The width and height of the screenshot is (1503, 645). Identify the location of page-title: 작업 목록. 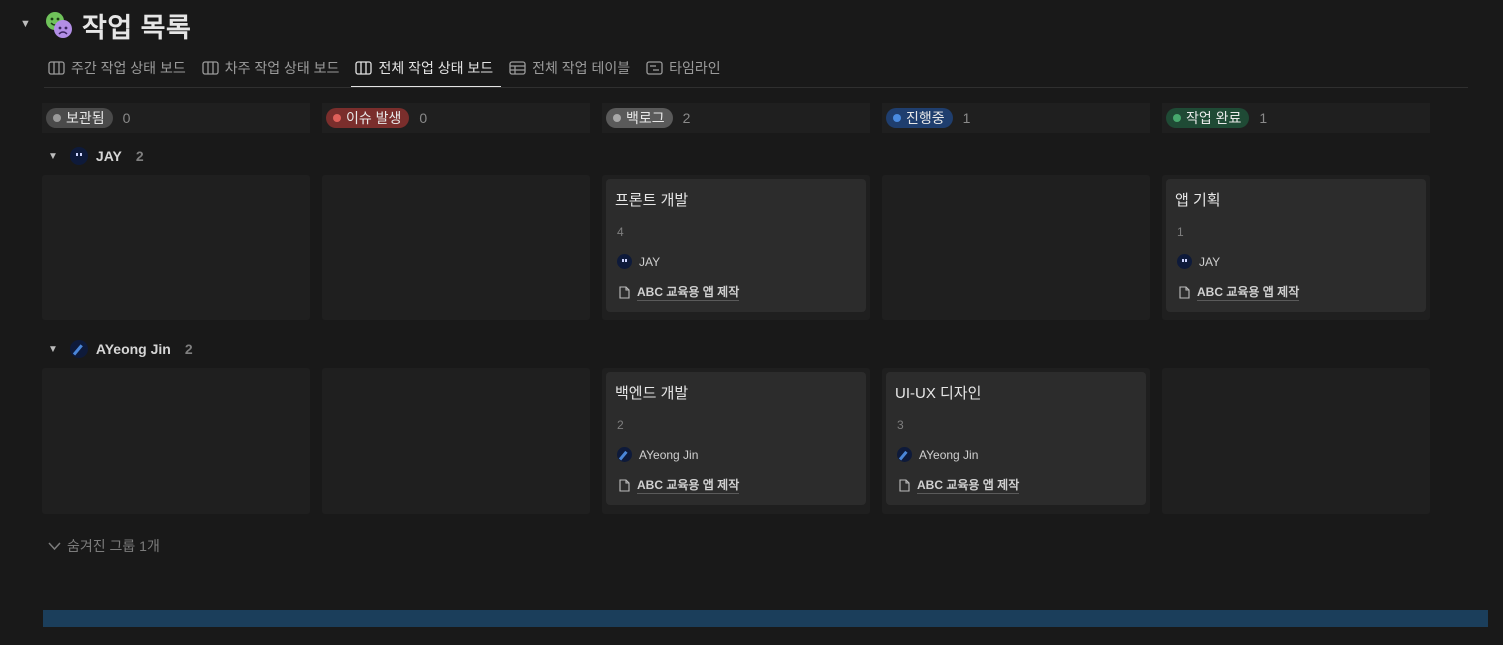
(137, 28).